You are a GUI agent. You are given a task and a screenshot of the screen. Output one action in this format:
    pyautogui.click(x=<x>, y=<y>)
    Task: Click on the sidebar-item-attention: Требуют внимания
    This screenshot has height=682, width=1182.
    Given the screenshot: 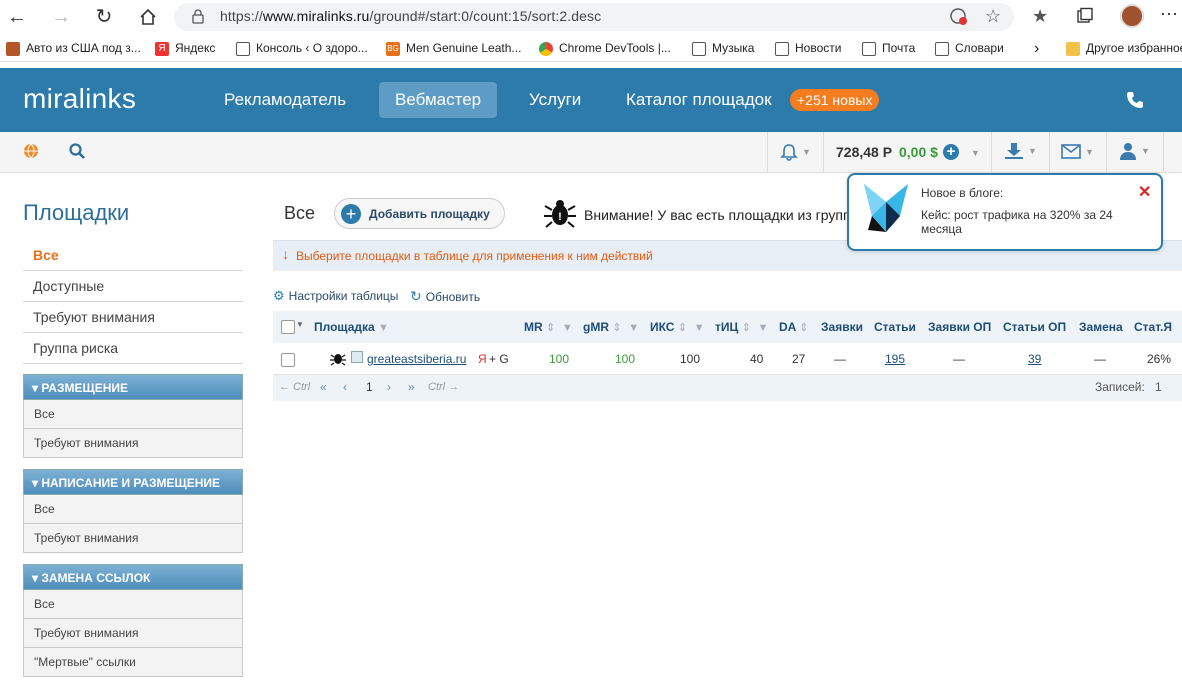 What is the action you would take?
    pyautogui.click(x=133, y=317)
    